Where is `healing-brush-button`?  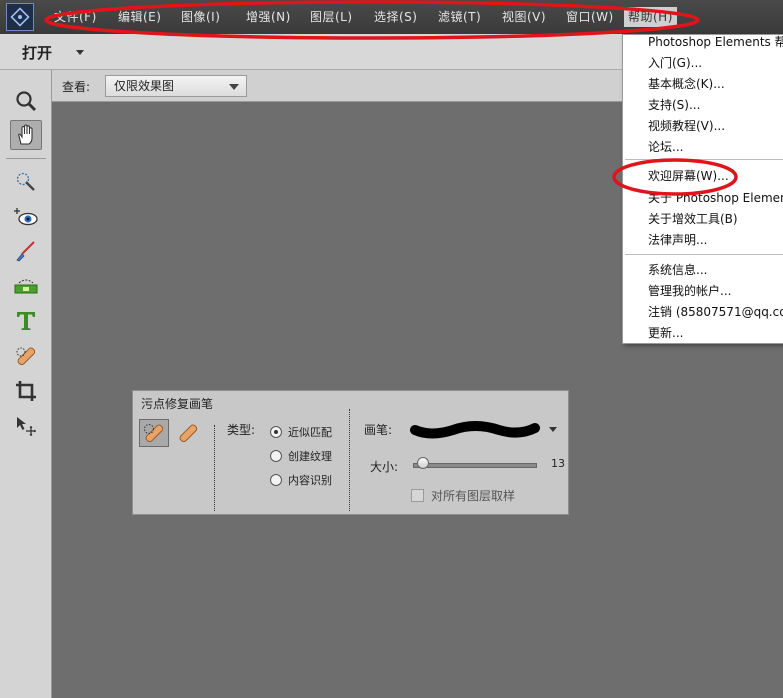
healing-brush-button is located at coordinates (188, 433).